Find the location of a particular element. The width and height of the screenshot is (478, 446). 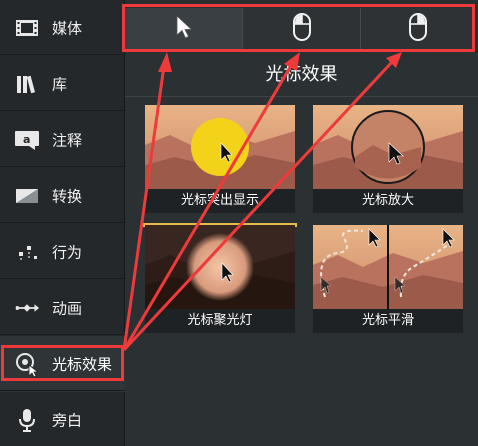

effect-label: 光标平滑 is located at coordinates (388, 321).